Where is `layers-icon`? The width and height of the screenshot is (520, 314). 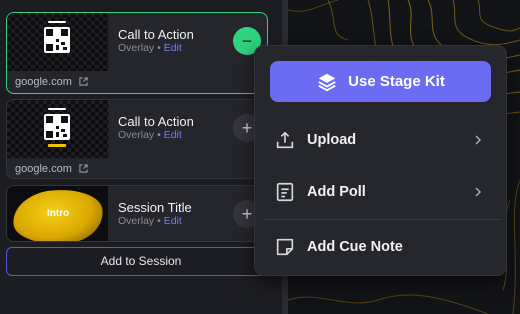 layers-icon is located at coordinates (327, 82).